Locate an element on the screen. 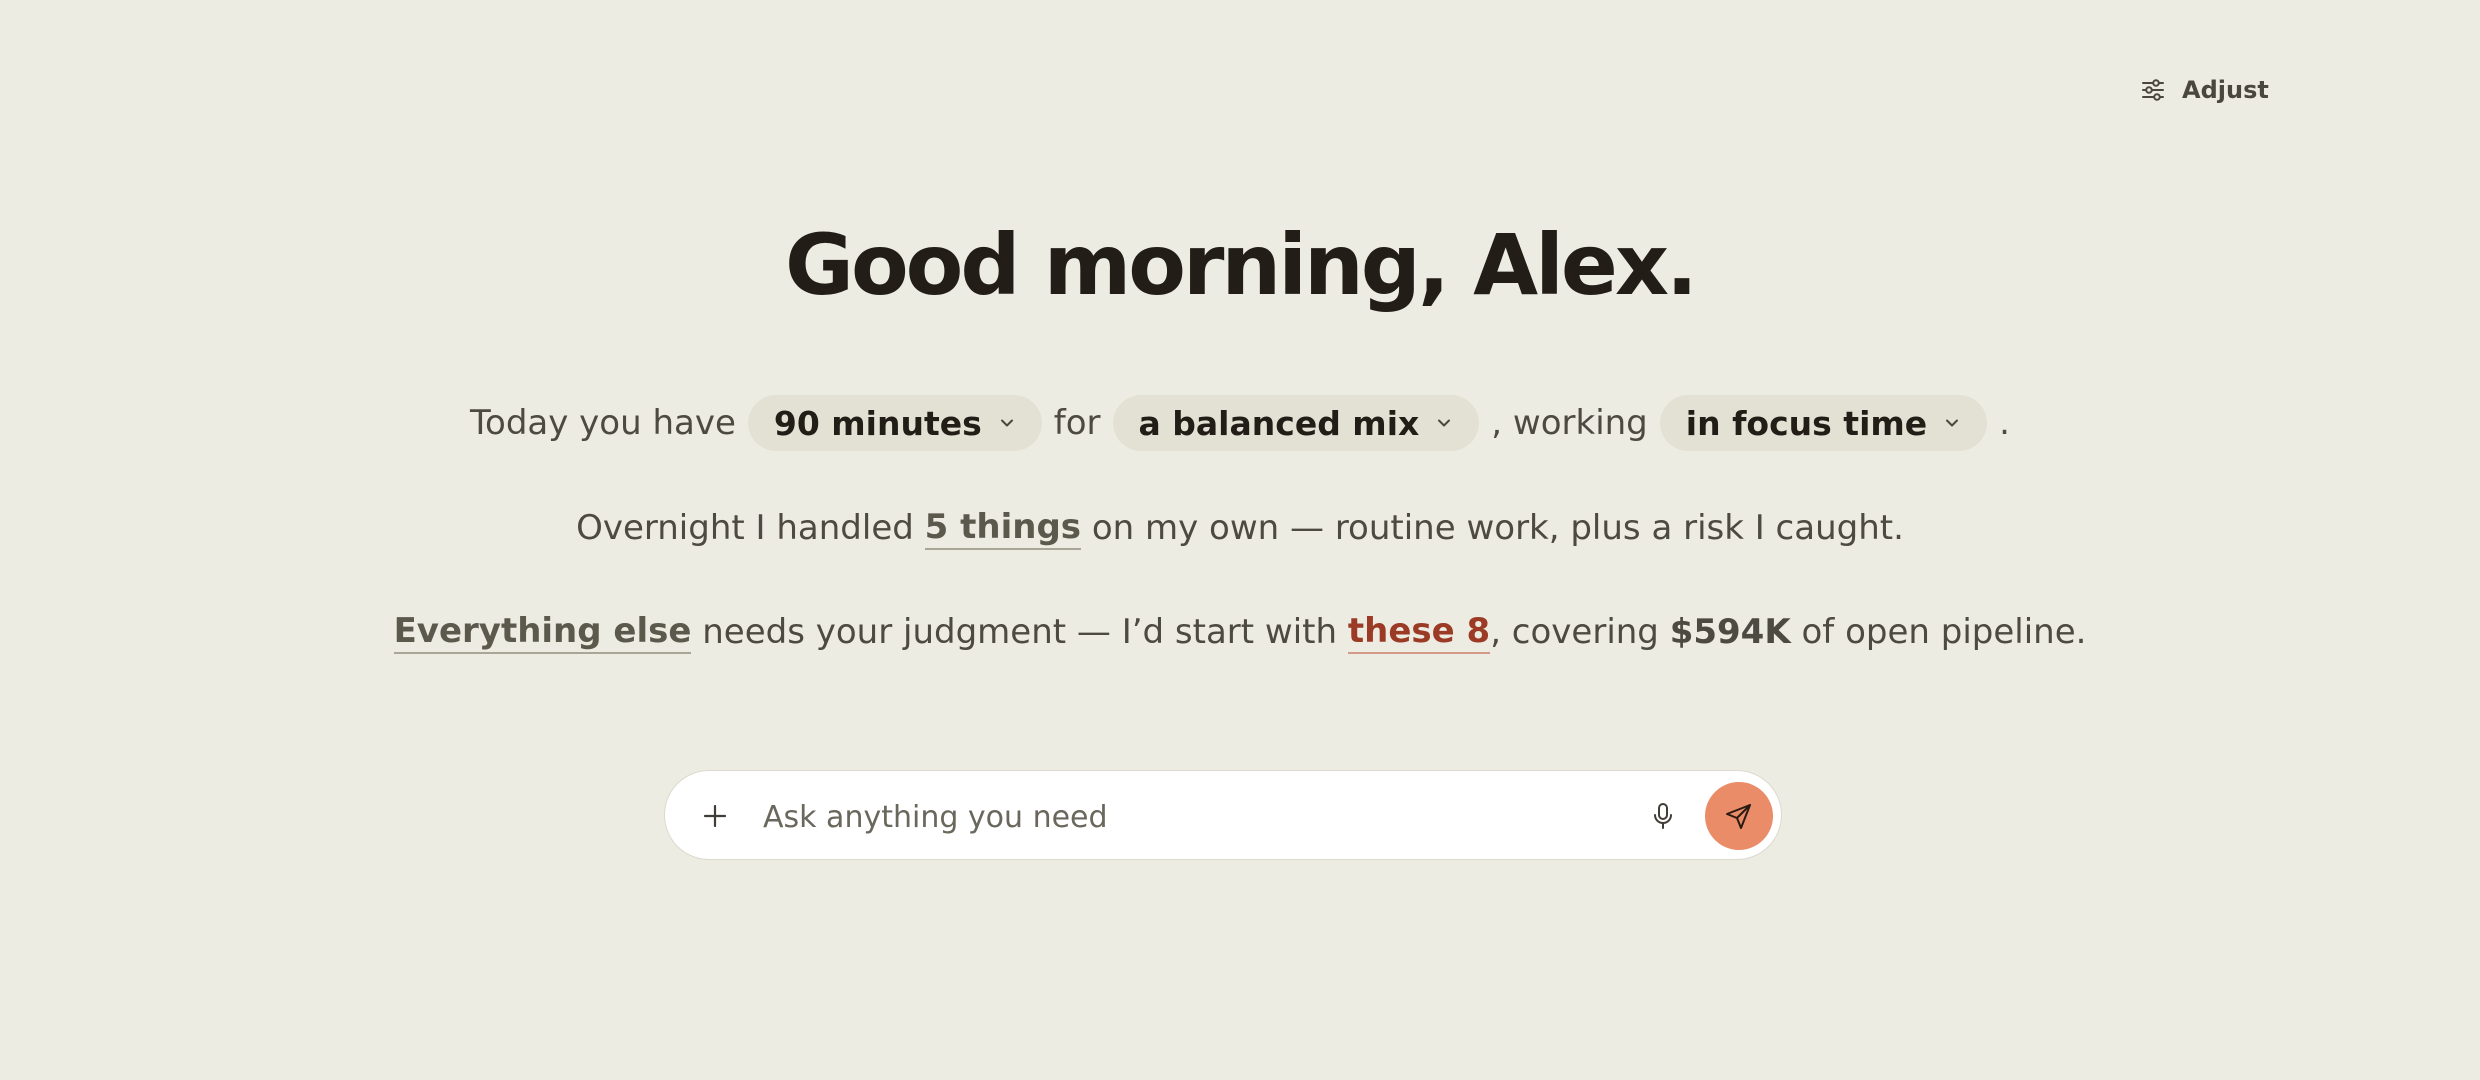 Image resolution: width=2480 pixels, height=1080 pixels. send-button is located at coordinates (1739, 816).